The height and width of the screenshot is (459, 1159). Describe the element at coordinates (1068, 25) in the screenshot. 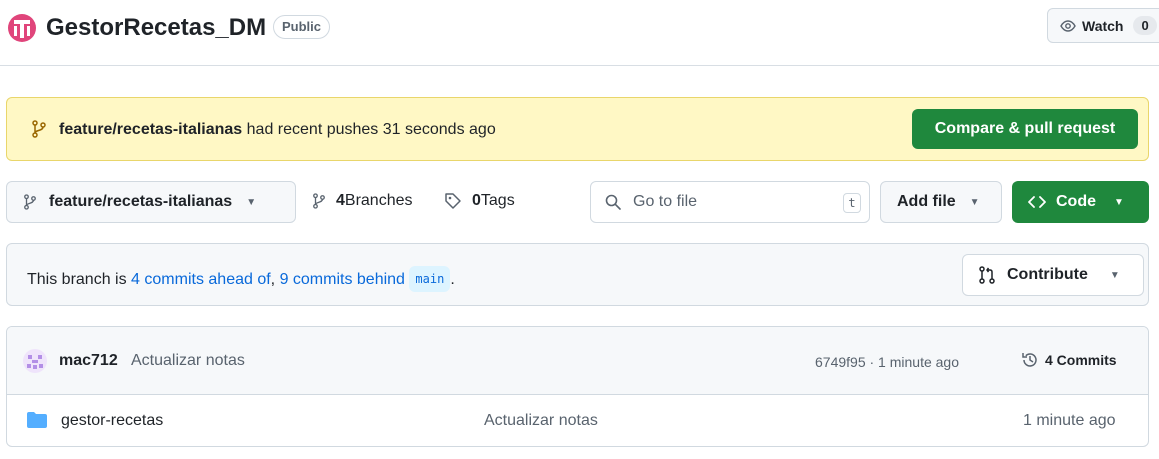

I see `eye-icon` at that location.